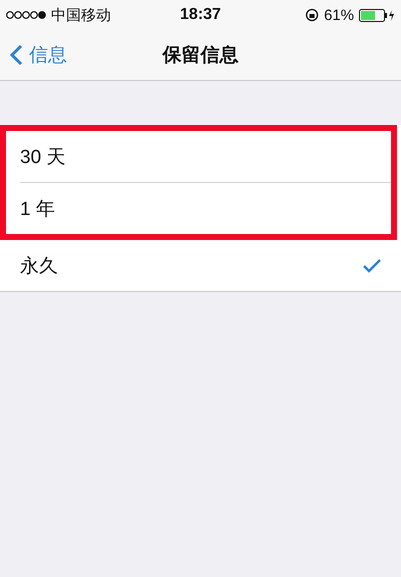  I want to click on page-title: 保留信息, so click(200, 56).